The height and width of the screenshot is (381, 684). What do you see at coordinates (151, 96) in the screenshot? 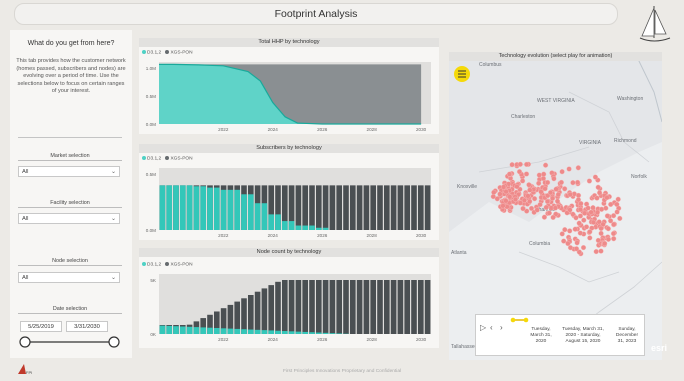
I see `y-tick-label: 0.5M` at bounding box center [151, 96].